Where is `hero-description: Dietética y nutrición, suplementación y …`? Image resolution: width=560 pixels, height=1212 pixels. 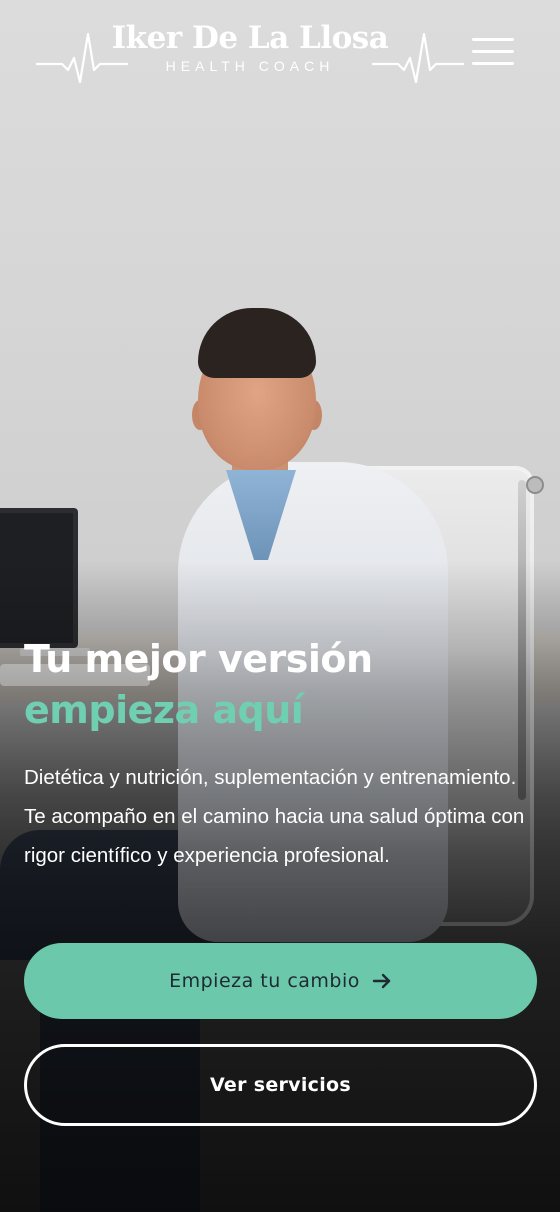
hero-description: Dietética y nutrición, suplementación y … is located at coordinates (274, 816).